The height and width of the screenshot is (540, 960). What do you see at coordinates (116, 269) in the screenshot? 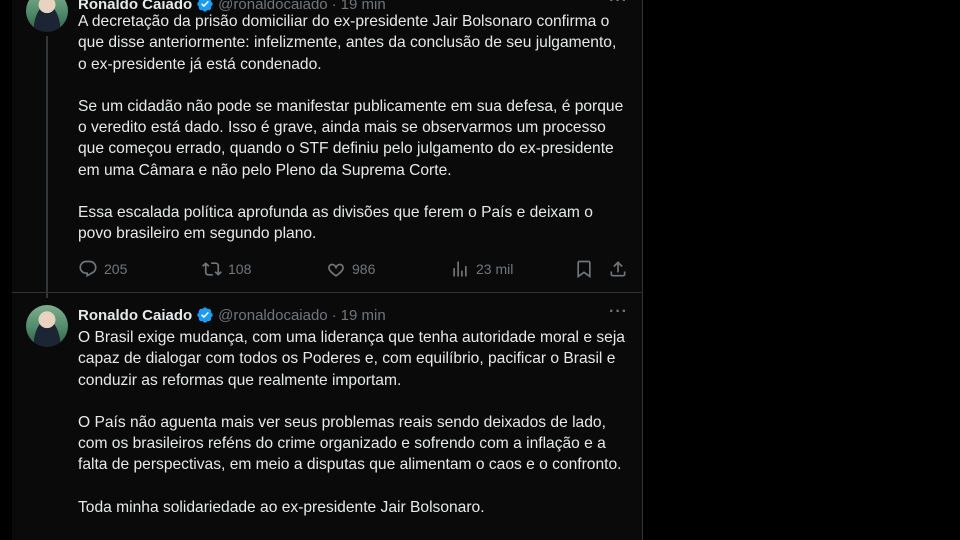
I see `reply-count: 205` at bounding box center [116, 269].